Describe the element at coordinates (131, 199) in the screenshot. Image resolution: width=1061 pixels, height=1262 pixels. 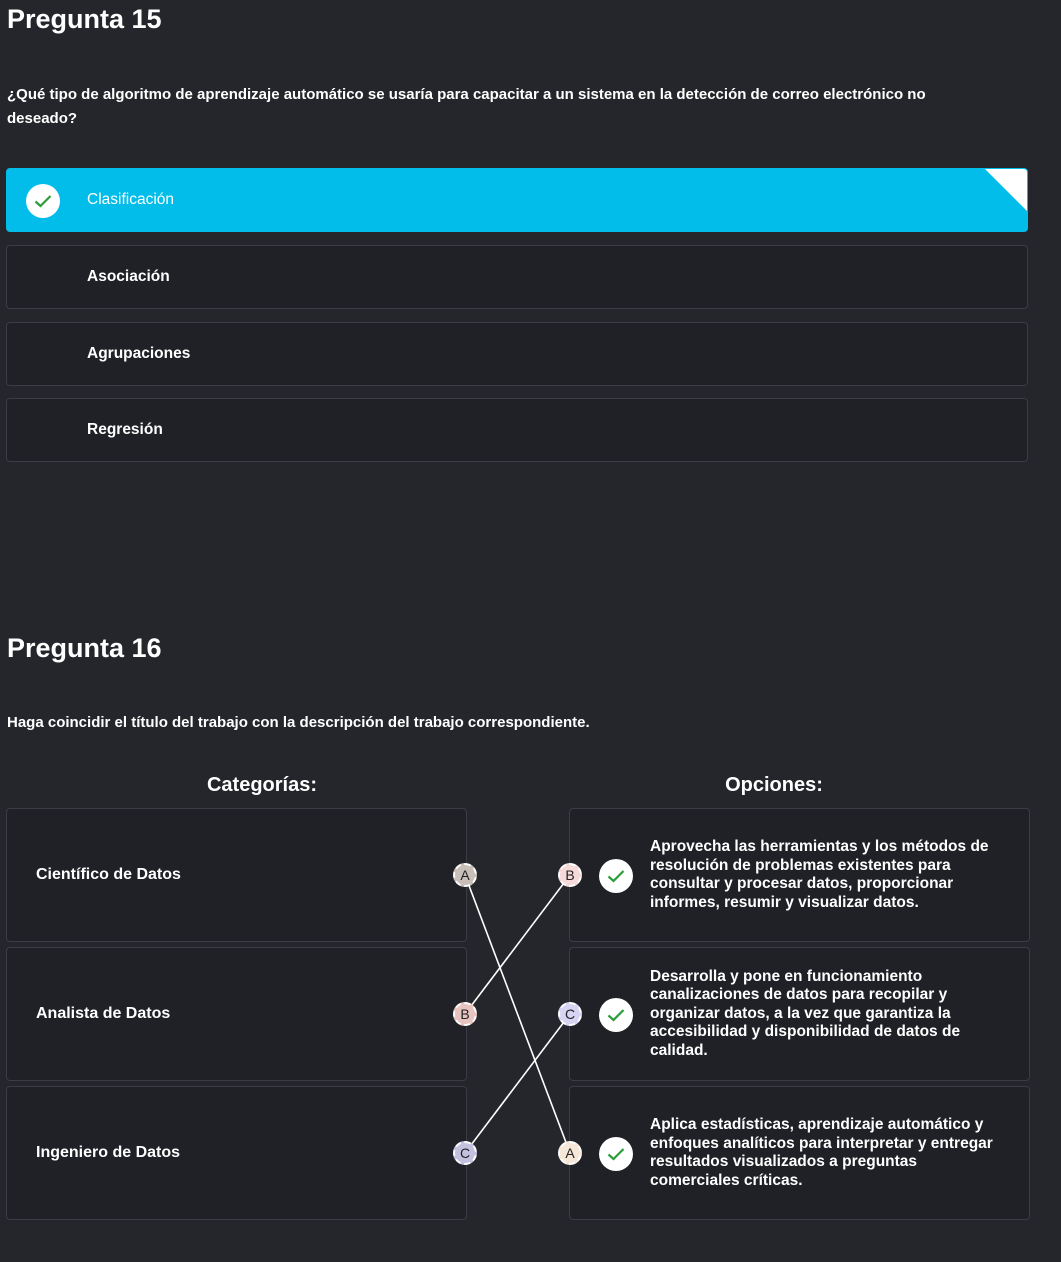
I see `answer-option-label: Clasificación` at that location.